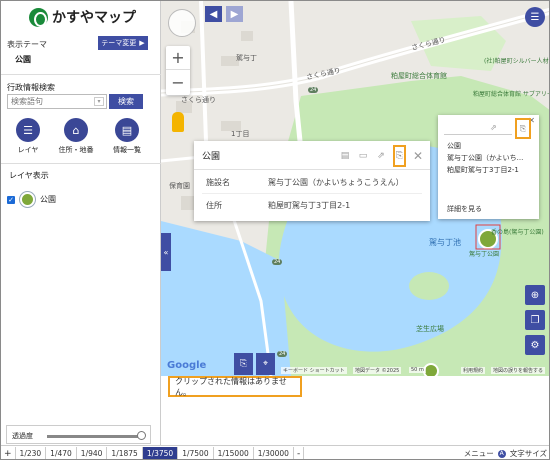 The height and width of the screenshot is (460, 550). What do you see at coordinates (454, 146) in the screenshot?
I see `card-line: 公園` at bounding box center [454, 146].